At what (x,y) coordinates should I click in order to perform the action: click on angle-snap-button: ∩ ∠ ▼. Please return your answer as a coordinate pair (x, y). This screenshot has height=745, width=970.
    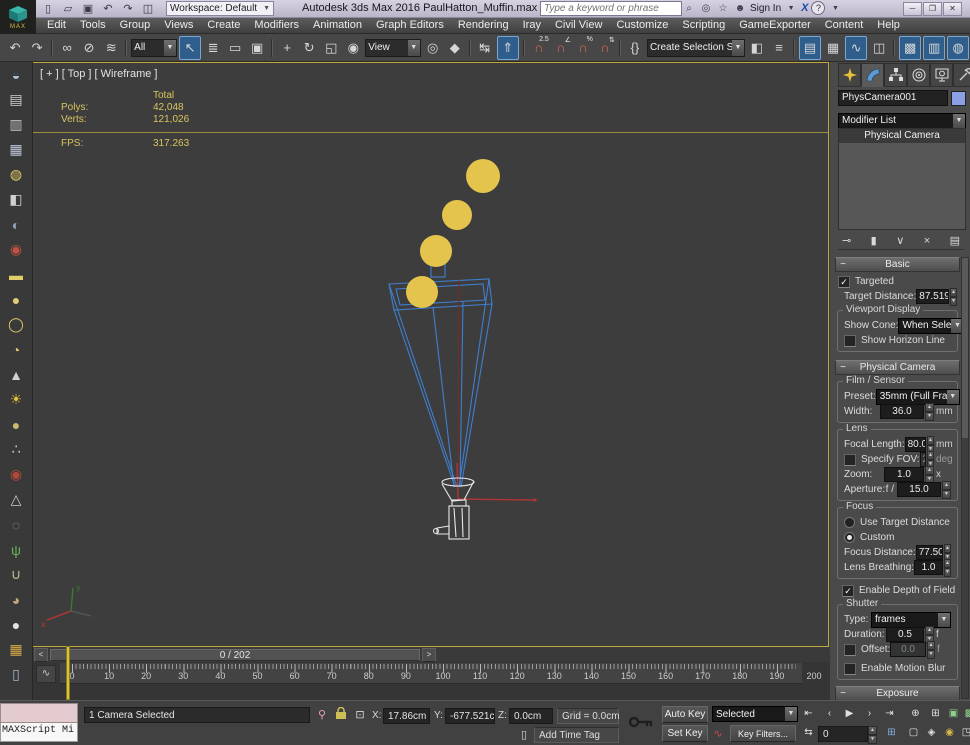
    Looking at the image, I should click on (561, 48).